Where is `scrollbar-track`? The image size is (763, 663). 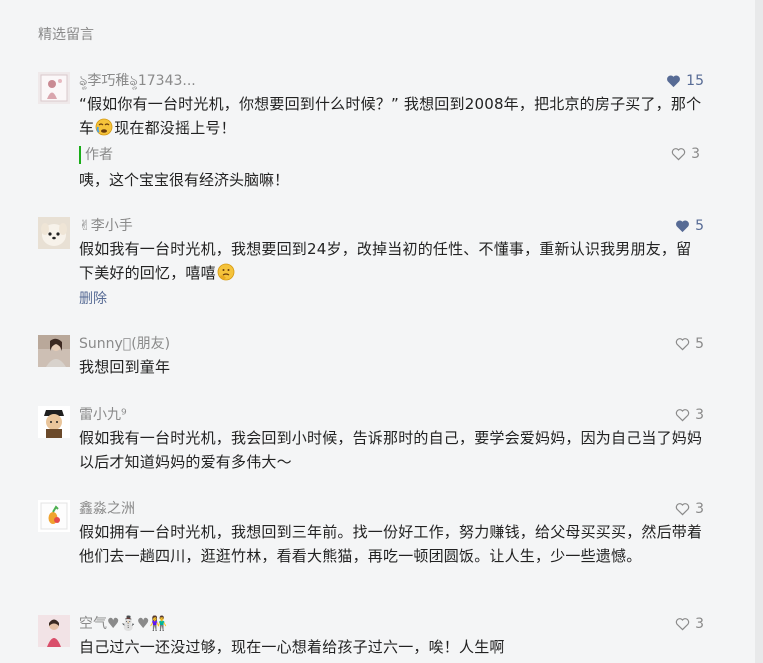 scrollbar-track is located at coordinates (759, 331).